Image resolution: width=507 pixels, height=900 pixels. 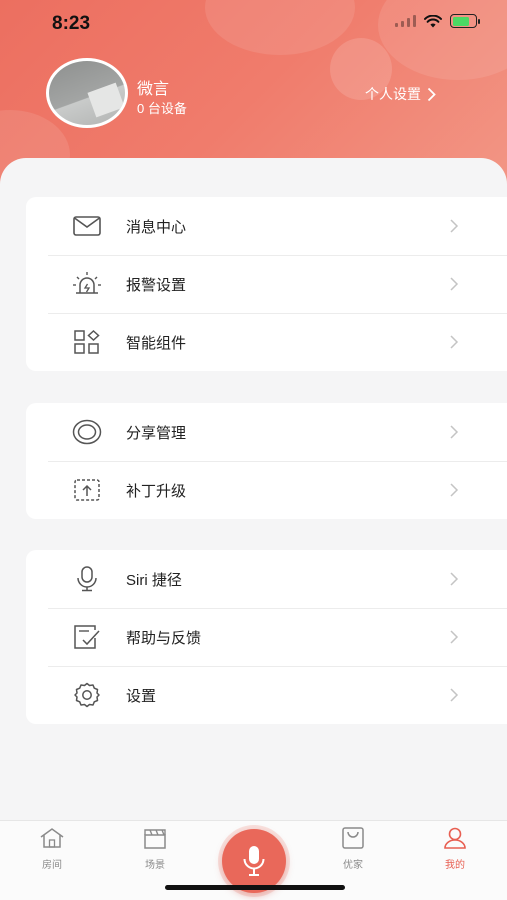 What do you see at coordinates (266, 226) in the screenshot?
I see `menu-item-messages: 消息中心` at bounding box center [266, 226].